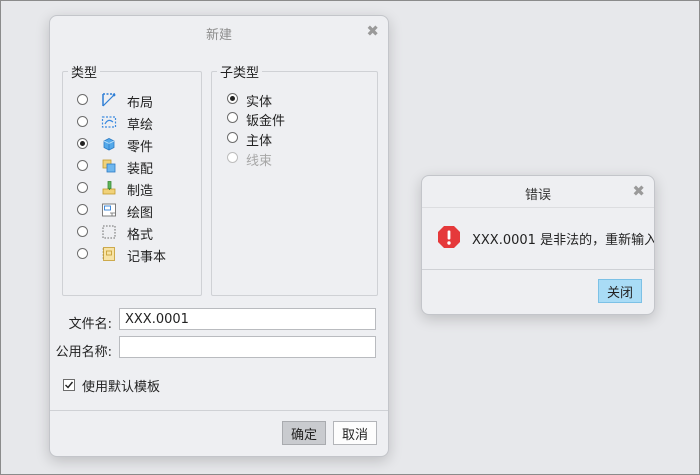 The width and height of the screenshot is (700, 475). I want to click on type-radio-assembly, so click(82, 165).